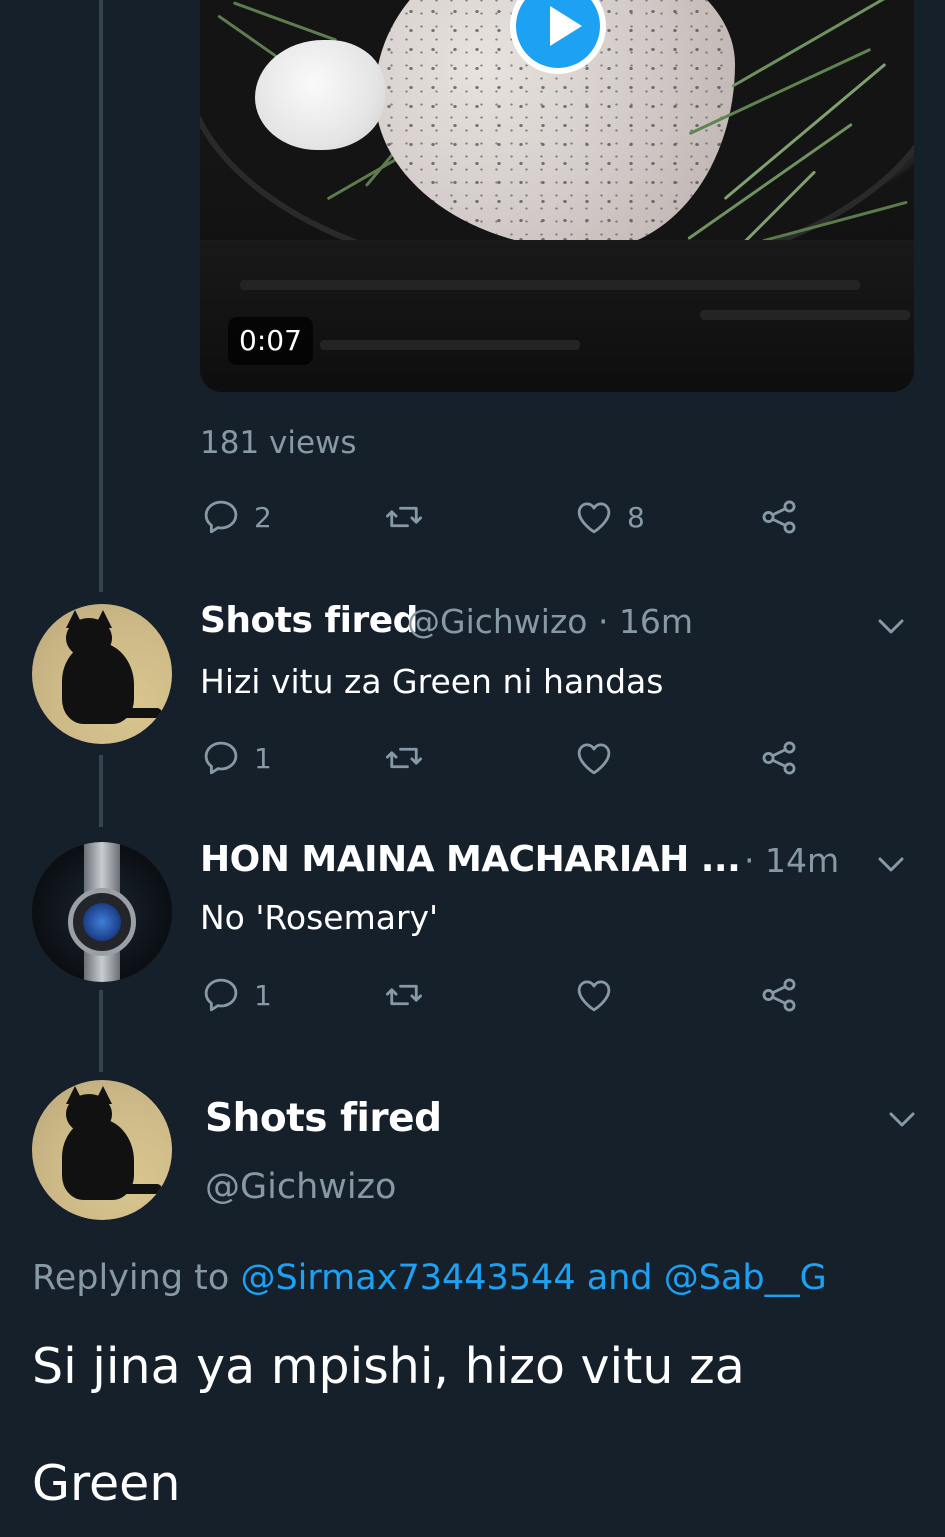 This screenshot has height=1537, width=945. Describe the element at coordinates (550, 621) in the screenshot. I see `handle-time: @Gichwizo · 16m` at that location.